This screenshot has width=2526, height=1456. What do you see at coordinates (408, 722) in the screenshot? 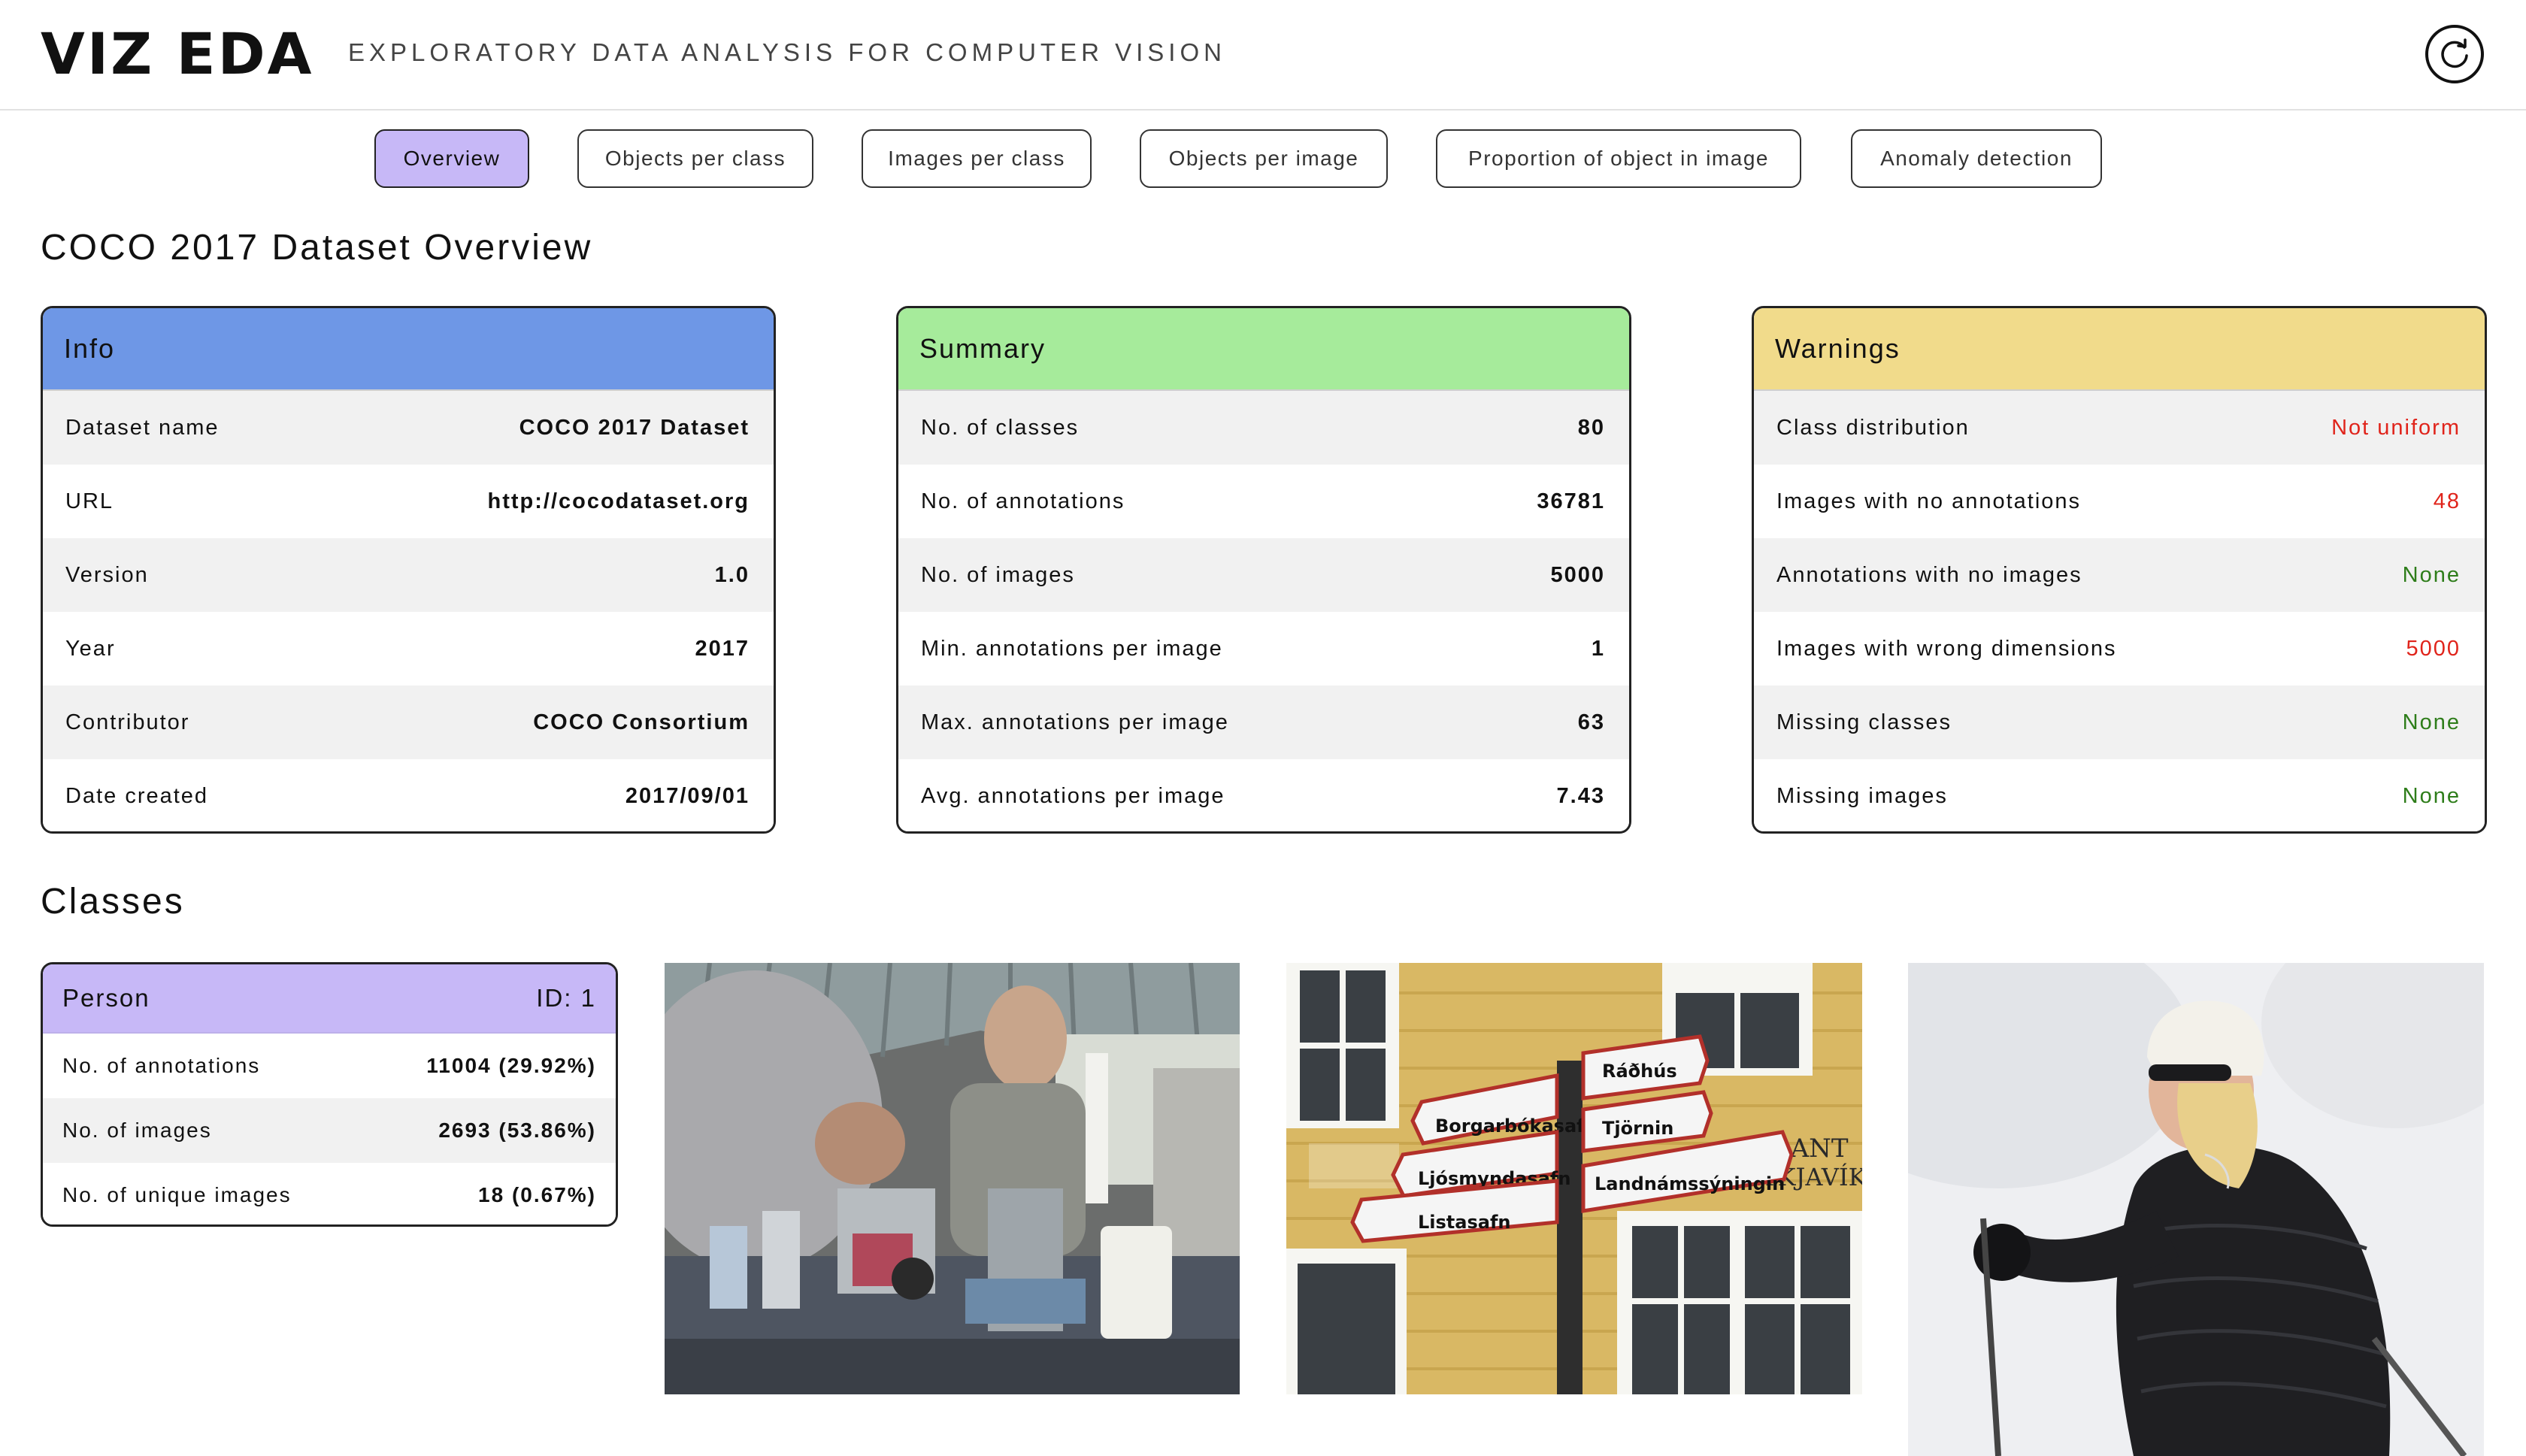
I see `info-row-contributor: Contributor COCO Consortium` at bounding box center [408, 722].